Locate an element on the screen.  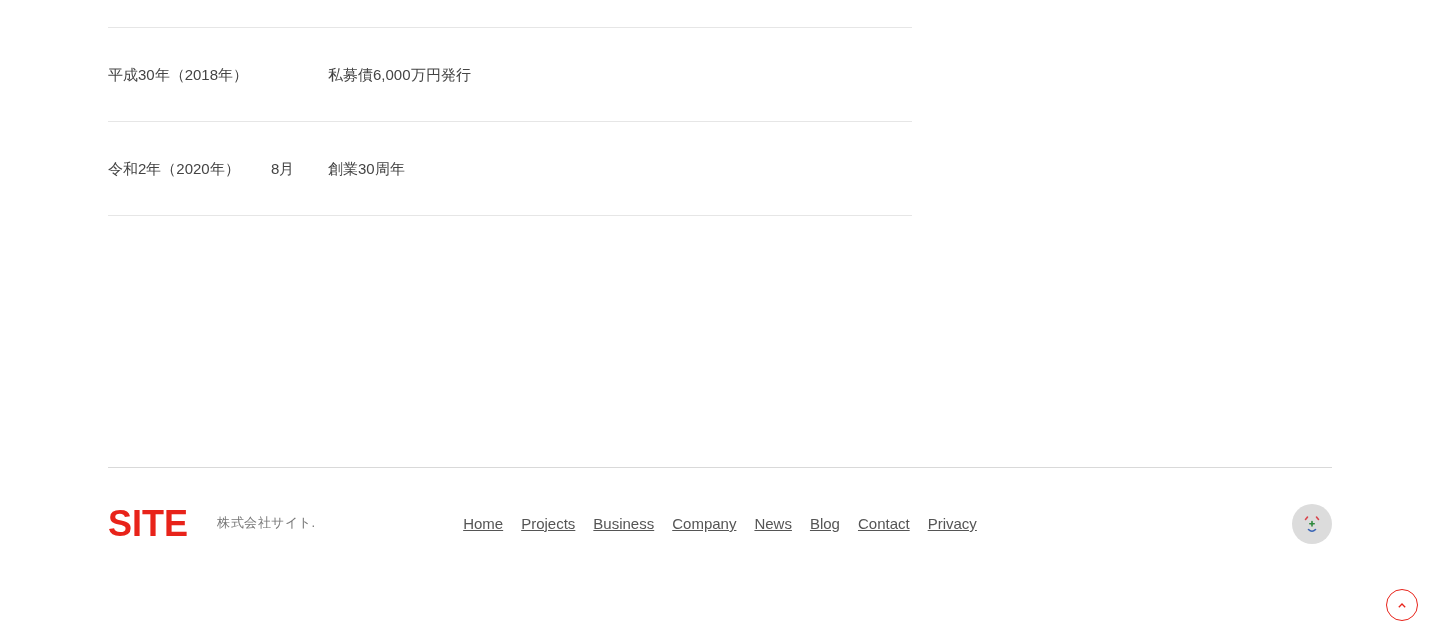
caret-icon is located at coordinates (1402, 605).